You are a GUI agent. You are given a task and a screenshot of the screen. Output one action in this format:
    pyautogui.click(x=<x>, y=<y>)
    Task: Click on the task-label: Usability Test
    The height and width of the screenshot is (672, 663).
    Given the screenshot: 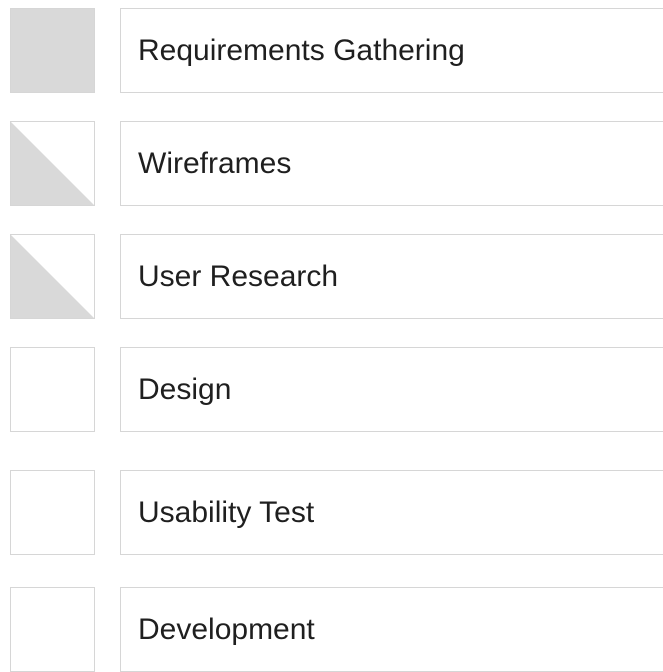 What is the action you would take?
    pyautogui.click(x=226, y=512)
    